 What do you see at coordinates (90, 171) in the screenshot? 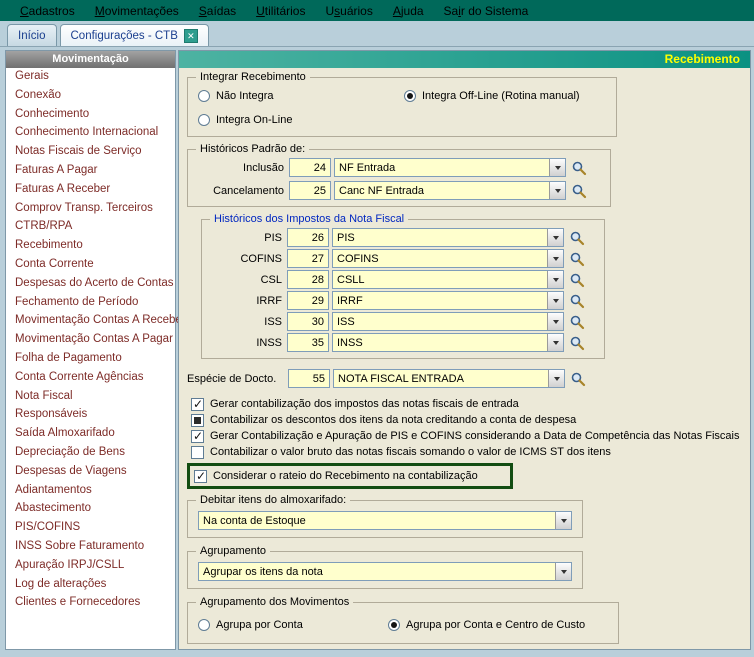
I see `sidebar-item-faturas-a-pagar: Faturas A Pagar` at bounding box center [90, 171].